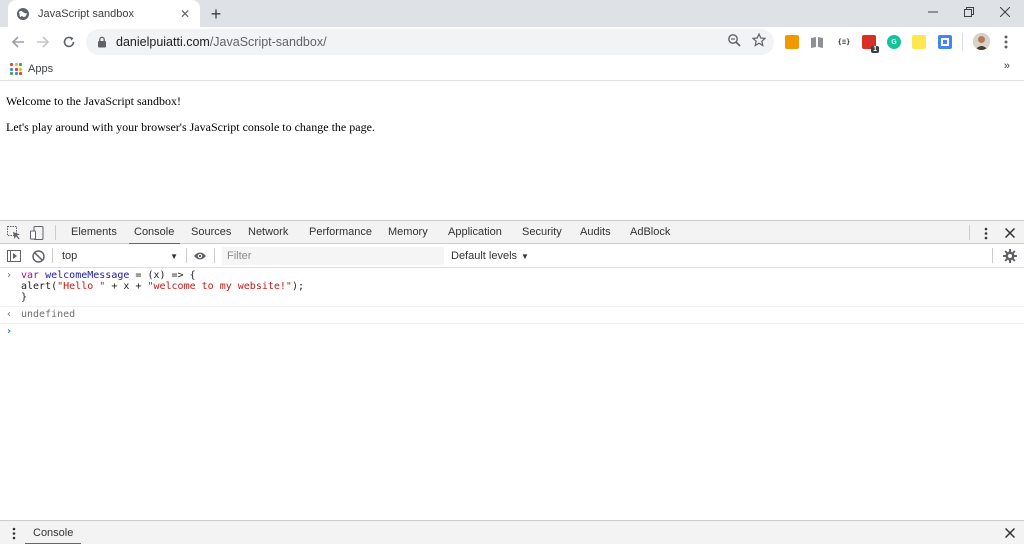  I want to click on star-icon, so click(759, 40).